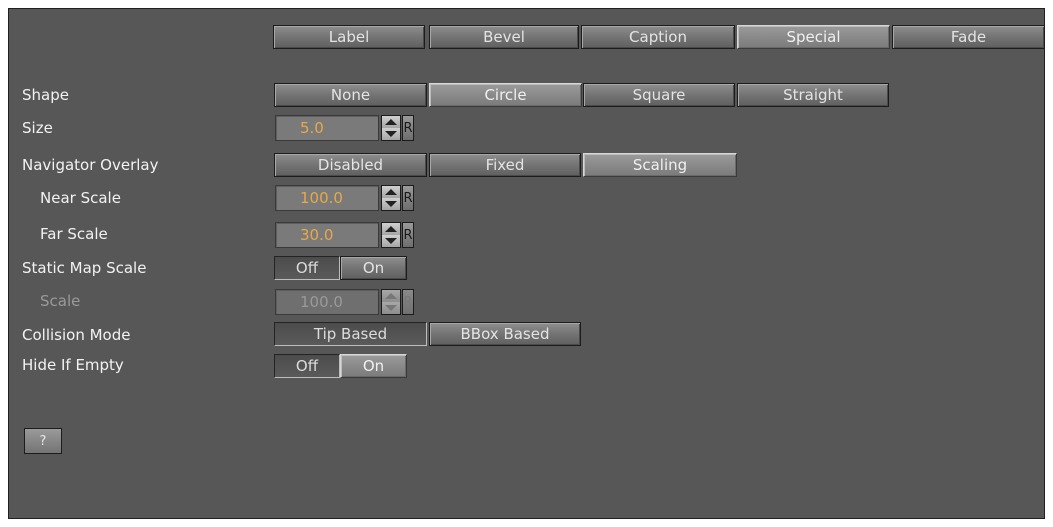 This screenshot has height=527, width=1053. What do you see at coordinates (505, 95) in the screenshot?
I see `shape-circle-button: Circle` at bounding box center [505, 95].